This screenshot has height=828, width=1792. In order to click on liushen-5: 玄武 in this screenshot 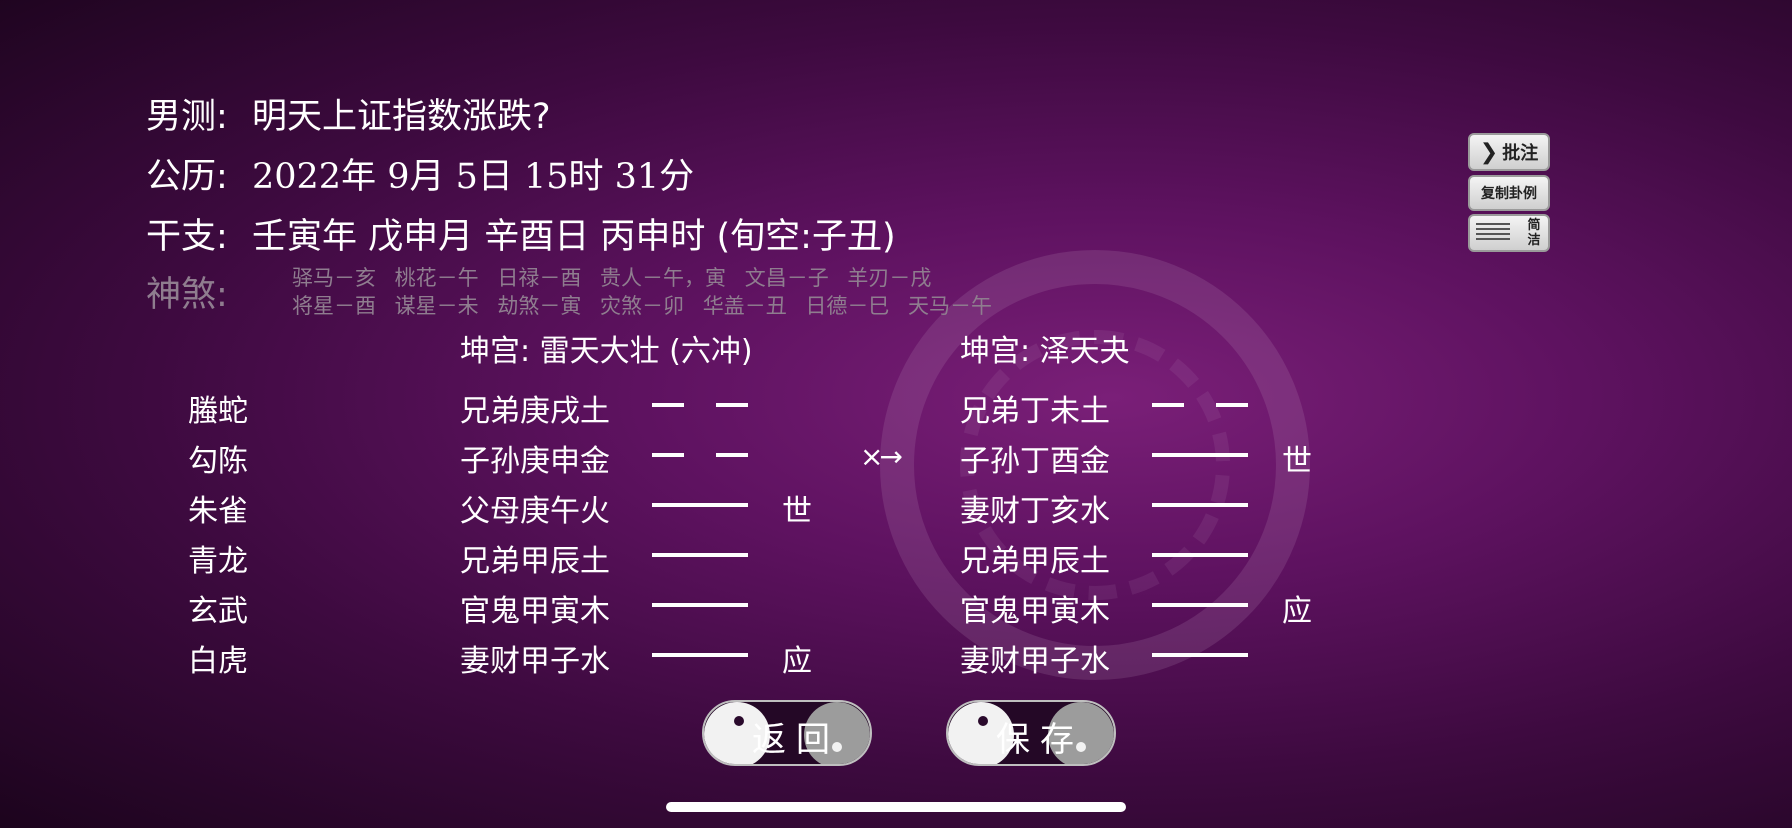, I will do `click(218, 611)`.